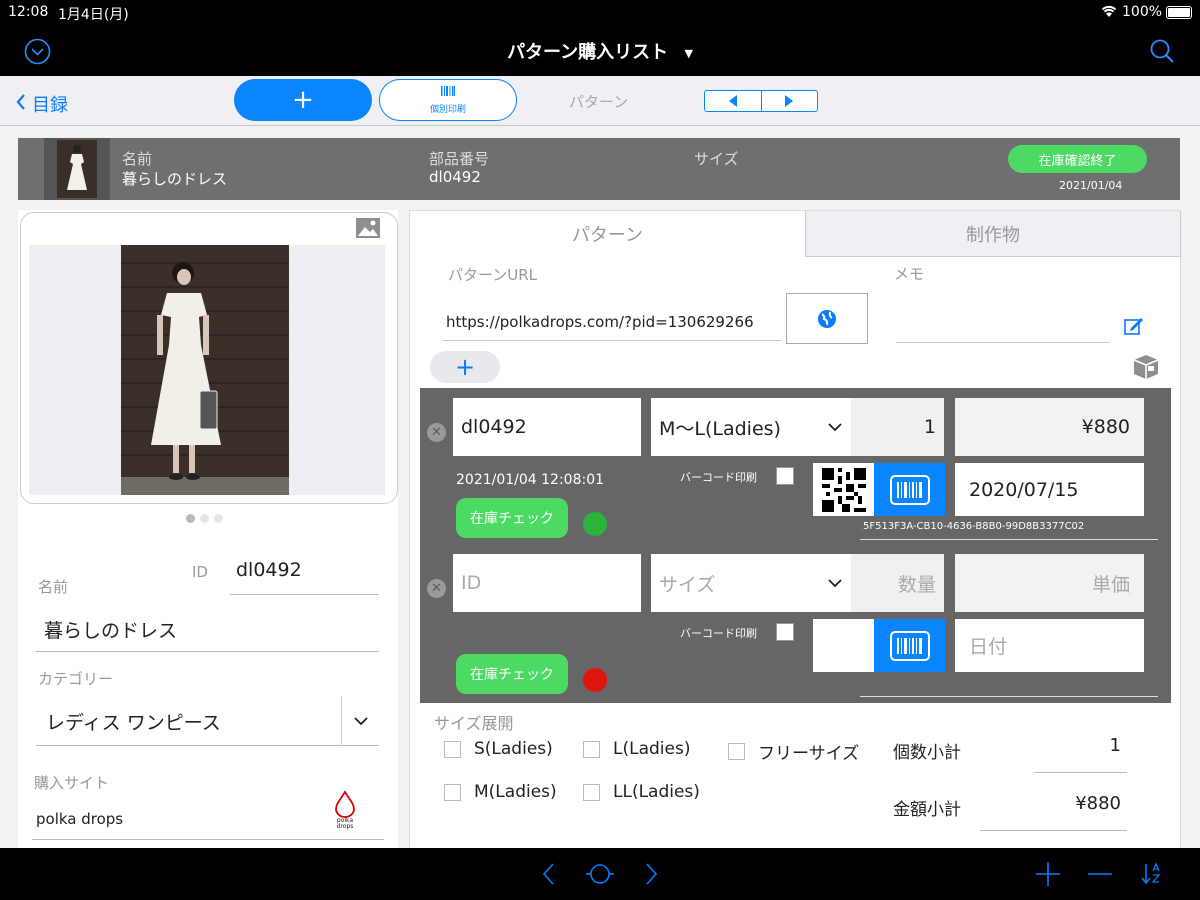 Image resolution: width=1200 pixels, height=900 pixels. Describe the element at coordinates (1134, 328) in the screenshot. I see `edit-icon` at that location.